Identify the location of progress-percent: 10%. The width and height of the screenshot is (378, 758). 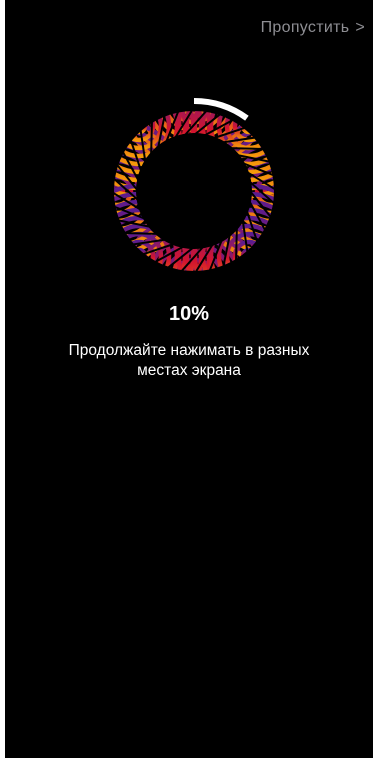
(189, 314).